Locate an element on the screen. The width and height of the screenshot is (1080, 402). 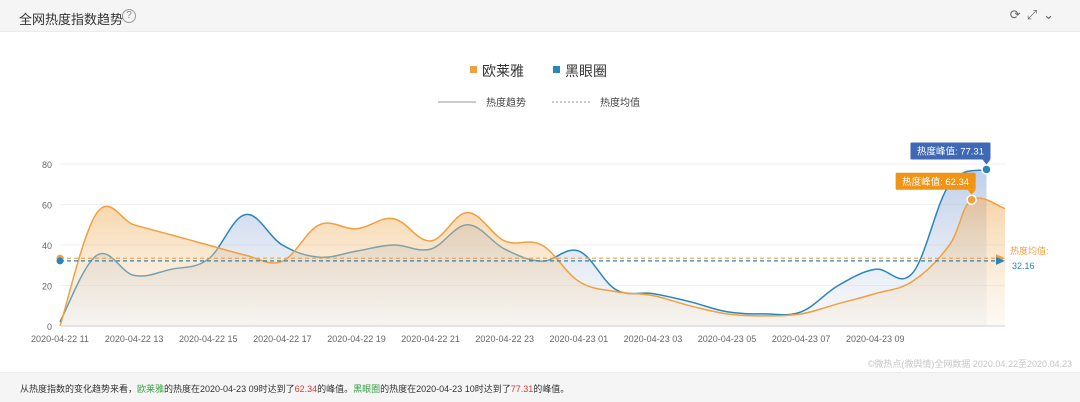
chevron-down-icon: ⌄ is located at coordinates (1051, 15).